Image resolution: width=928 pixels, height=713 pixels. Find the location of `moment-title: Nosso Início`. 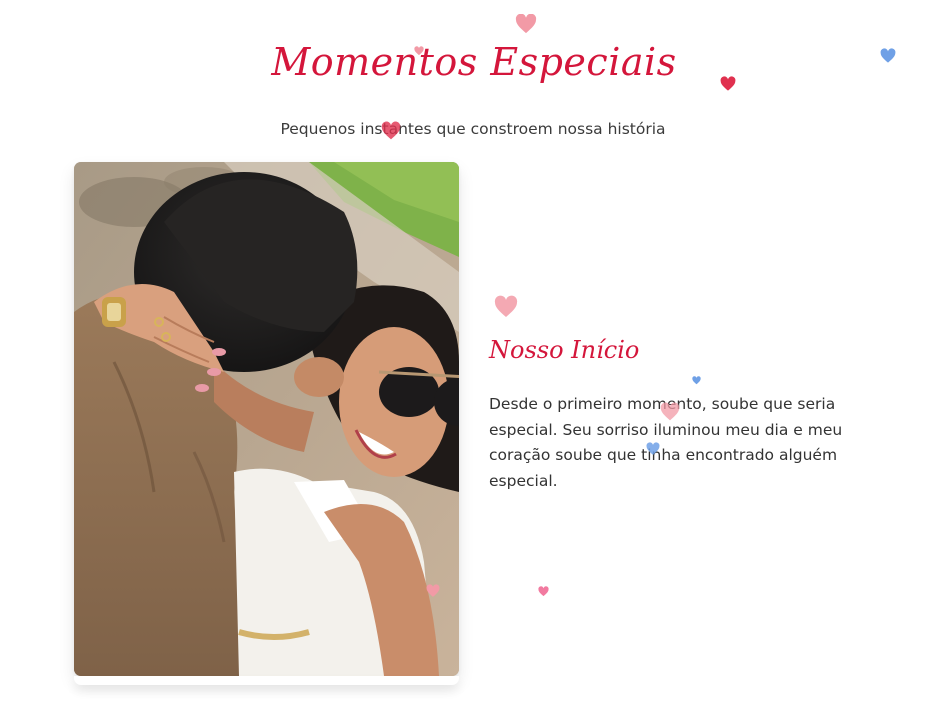

moment-title: Nosso Início is located at coordinates (564, 350).